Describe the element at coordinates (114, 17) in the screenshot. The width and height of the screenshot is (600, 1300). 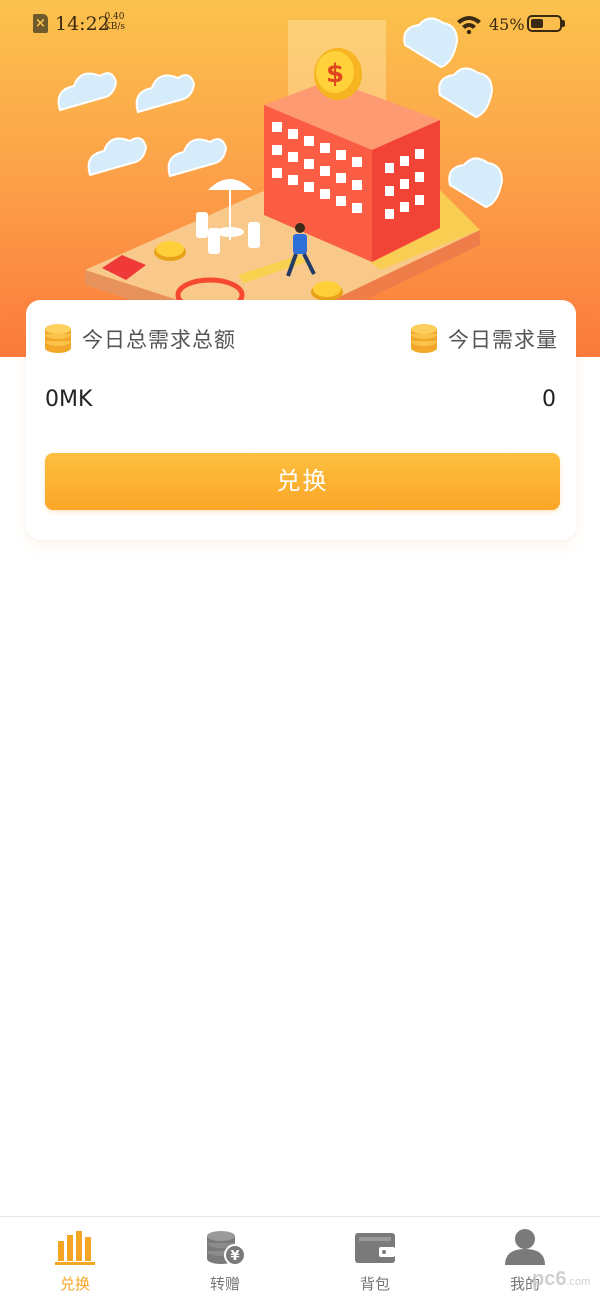
I see `network-speed-value: 0.40` at that location.